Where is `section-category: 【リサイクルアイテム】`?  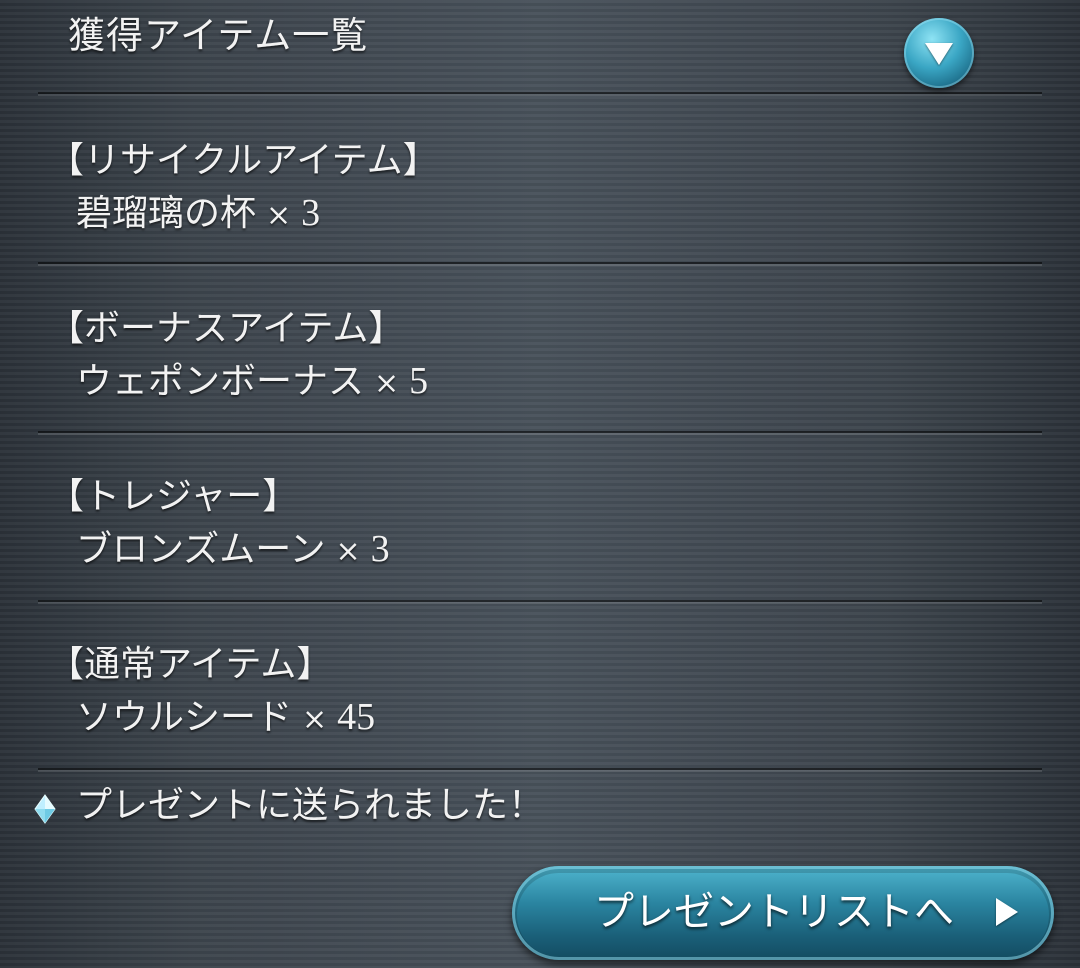 section-category: 【リサイクルアイテム】 is located at coordinates (243, 160).